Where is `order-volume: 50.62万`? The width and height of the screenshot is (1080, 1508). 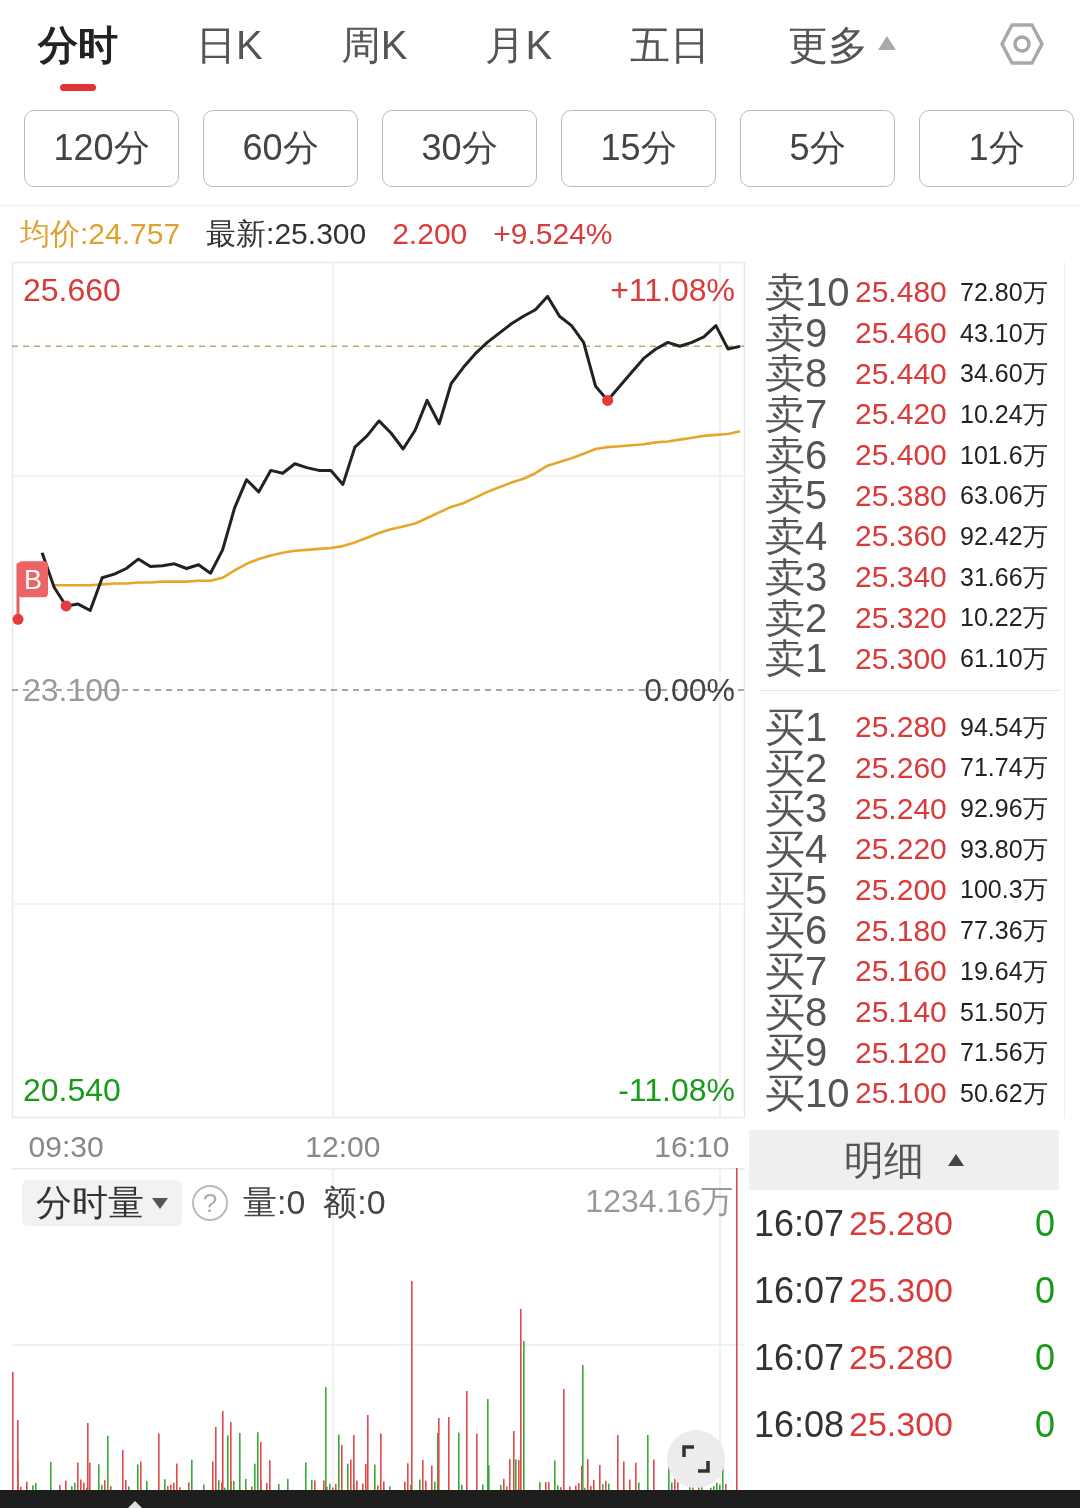
order-volume: 50.62万 is located at coordinates (1004, 1093).